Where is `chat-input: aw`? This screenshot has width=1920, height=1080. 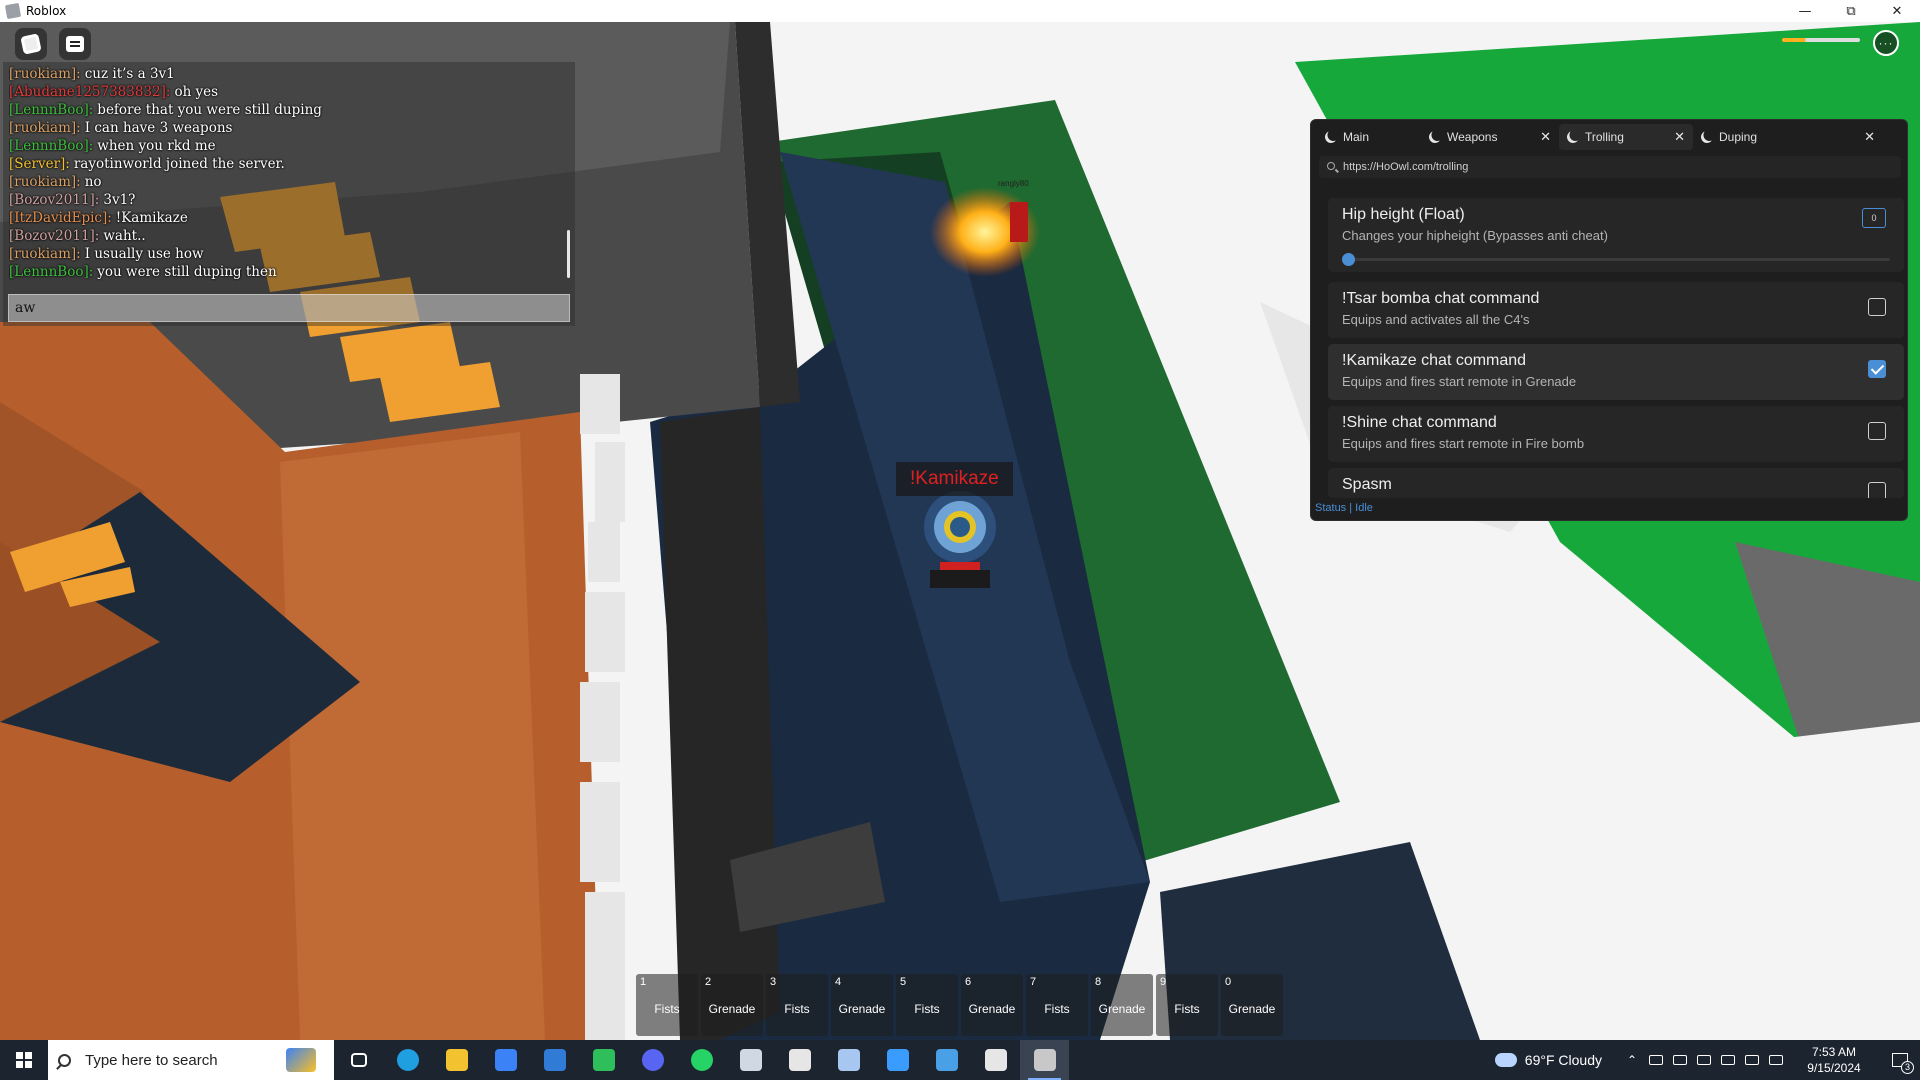
chat-input: aw is located at coordinates (289, 308).